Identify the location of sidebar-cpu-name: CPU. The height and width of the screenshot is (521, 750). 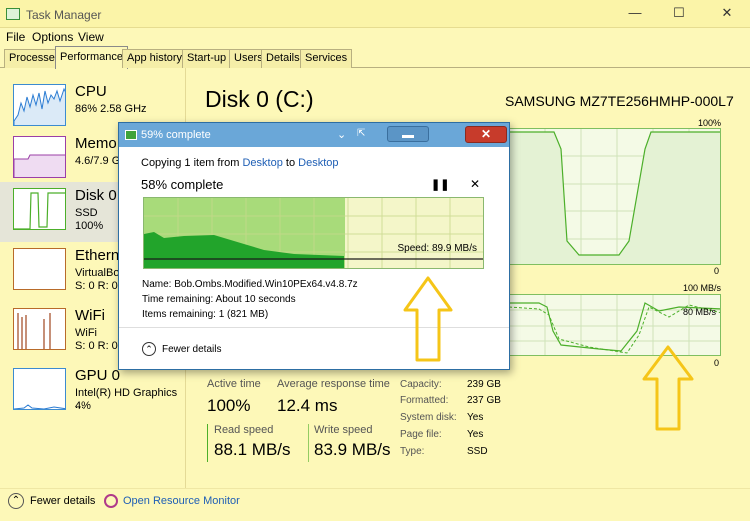
(91, 91).